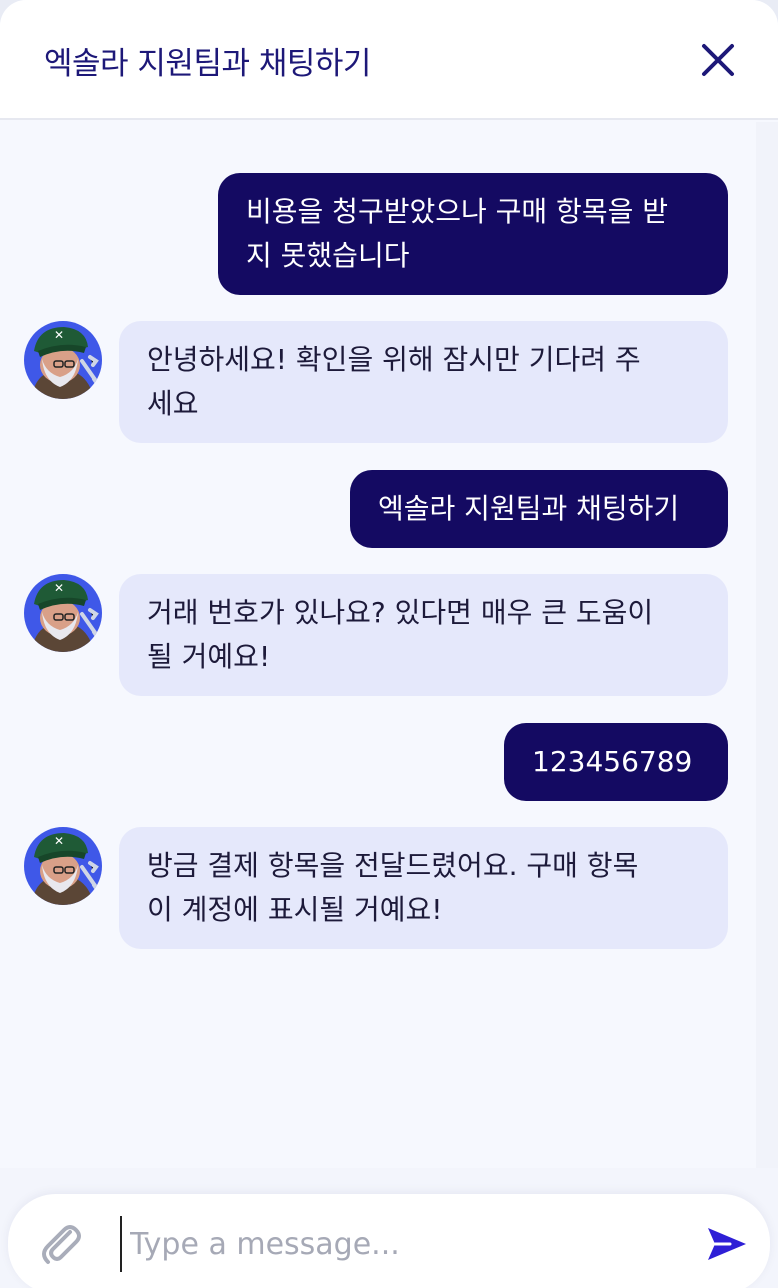  I want to click on close-icon, so click(718, 60).